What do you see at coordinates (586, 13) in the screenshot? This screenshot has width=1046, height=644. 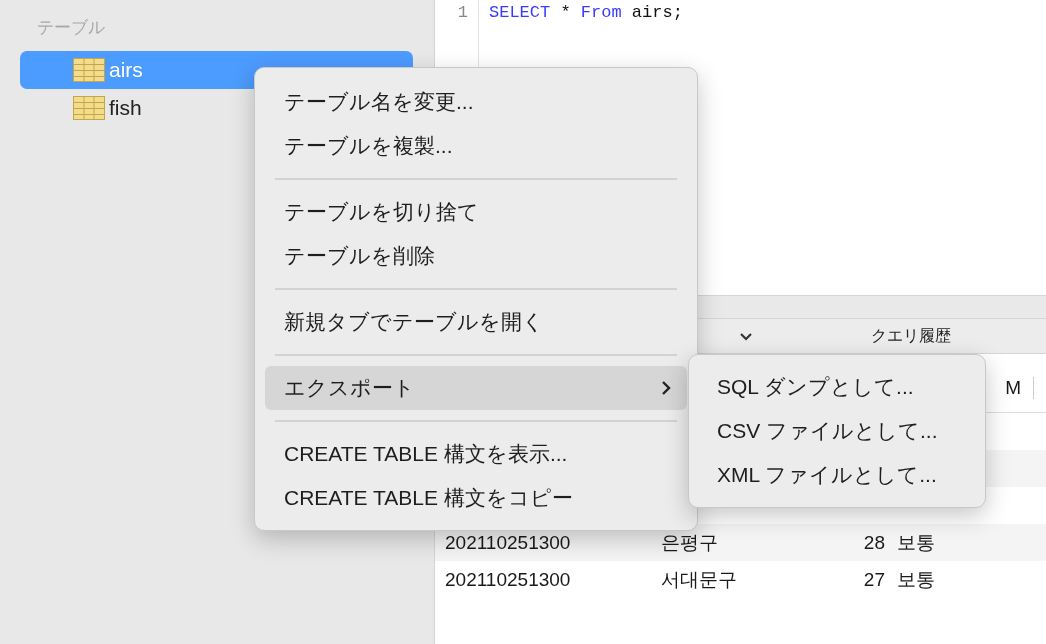 I see `code-line: SELECT * From airs;` at bounding box center [586, 13].